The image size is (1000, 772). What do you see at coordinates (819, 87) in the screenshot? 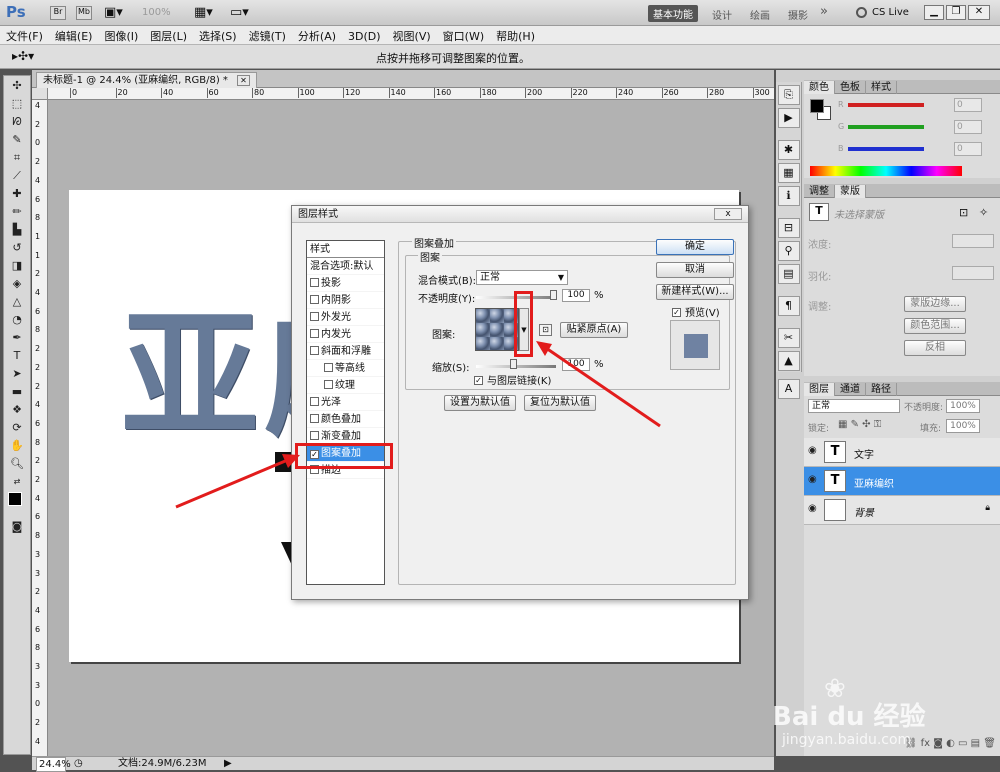
I see `tab-color: 颜色` at bounding box center [819, 87].